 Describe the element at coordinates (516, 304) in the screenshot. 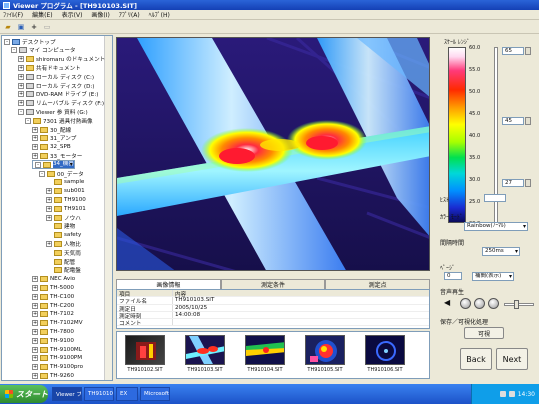

I see `volume-slider-thumb` at that location.